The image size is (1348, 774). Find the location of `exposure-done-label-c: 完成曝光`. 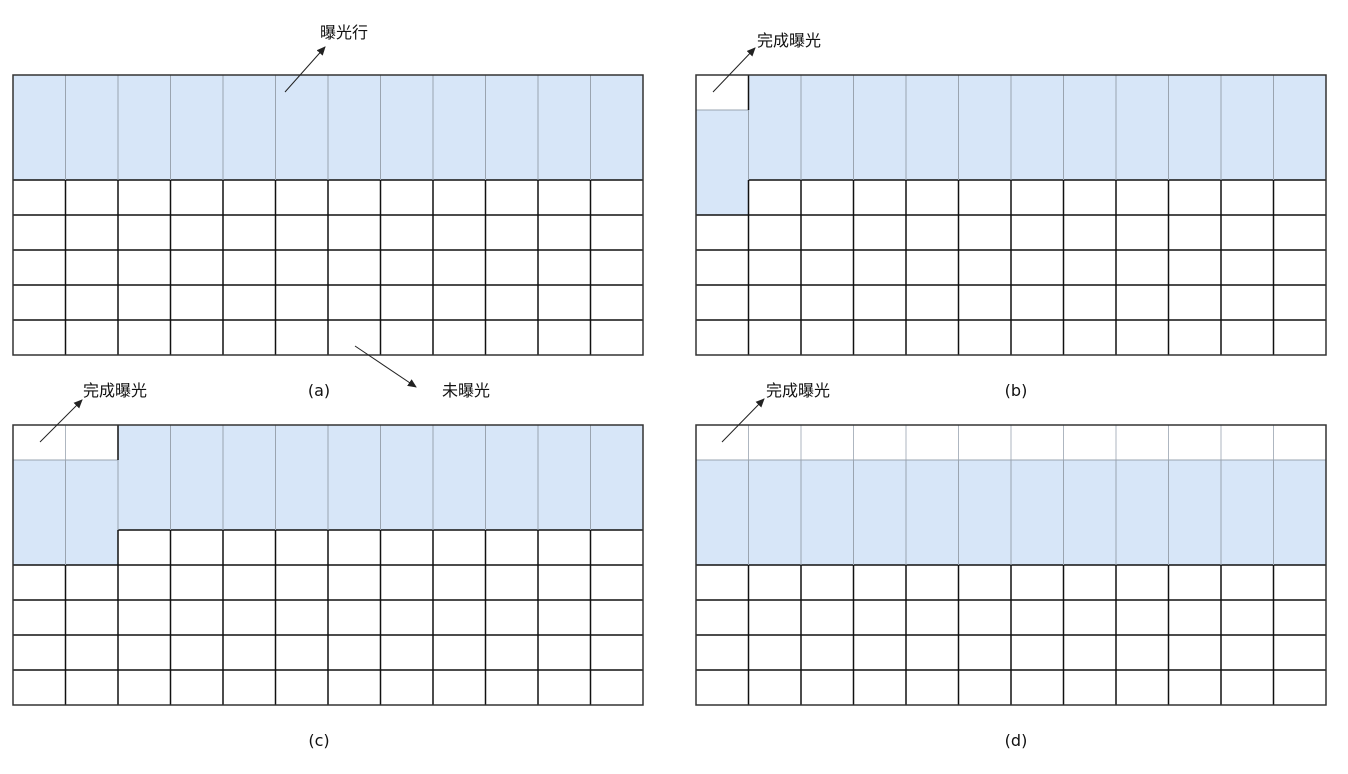

exposure-done-label-c: 完成曝光 is located at coordinates (115, 390).